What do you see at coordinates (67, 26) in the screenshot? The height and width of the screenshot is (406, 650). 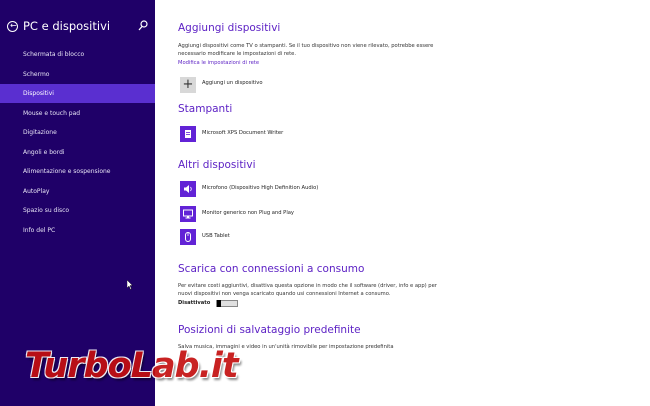 I see `sidebar-title: PC e dispositivi` at bounding box center [67, 26].